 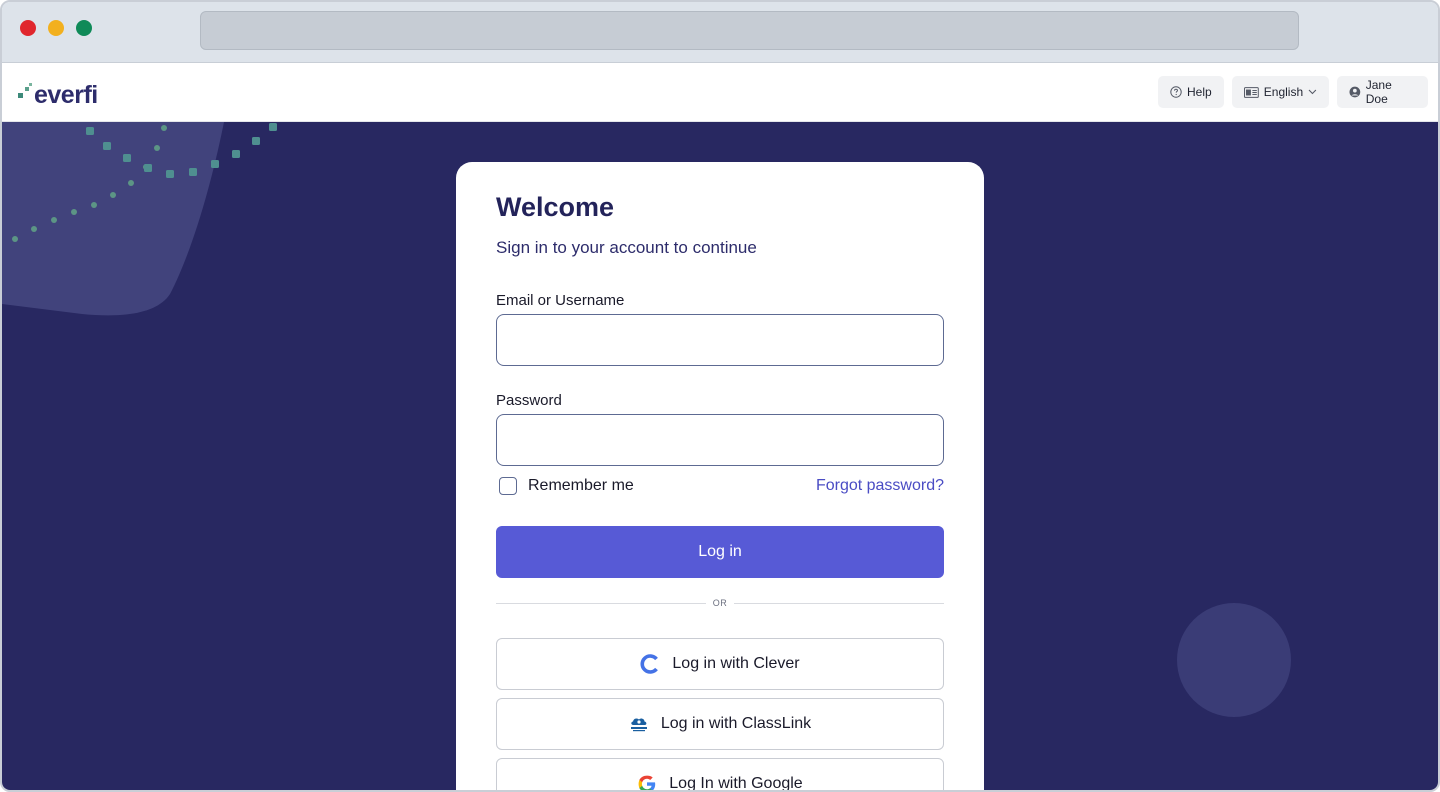 What do you see at coordinates (736, 723) in the screenshot?
I see `classlink-login-label: Log in with ClassLink` at bounding box center [736, 723].